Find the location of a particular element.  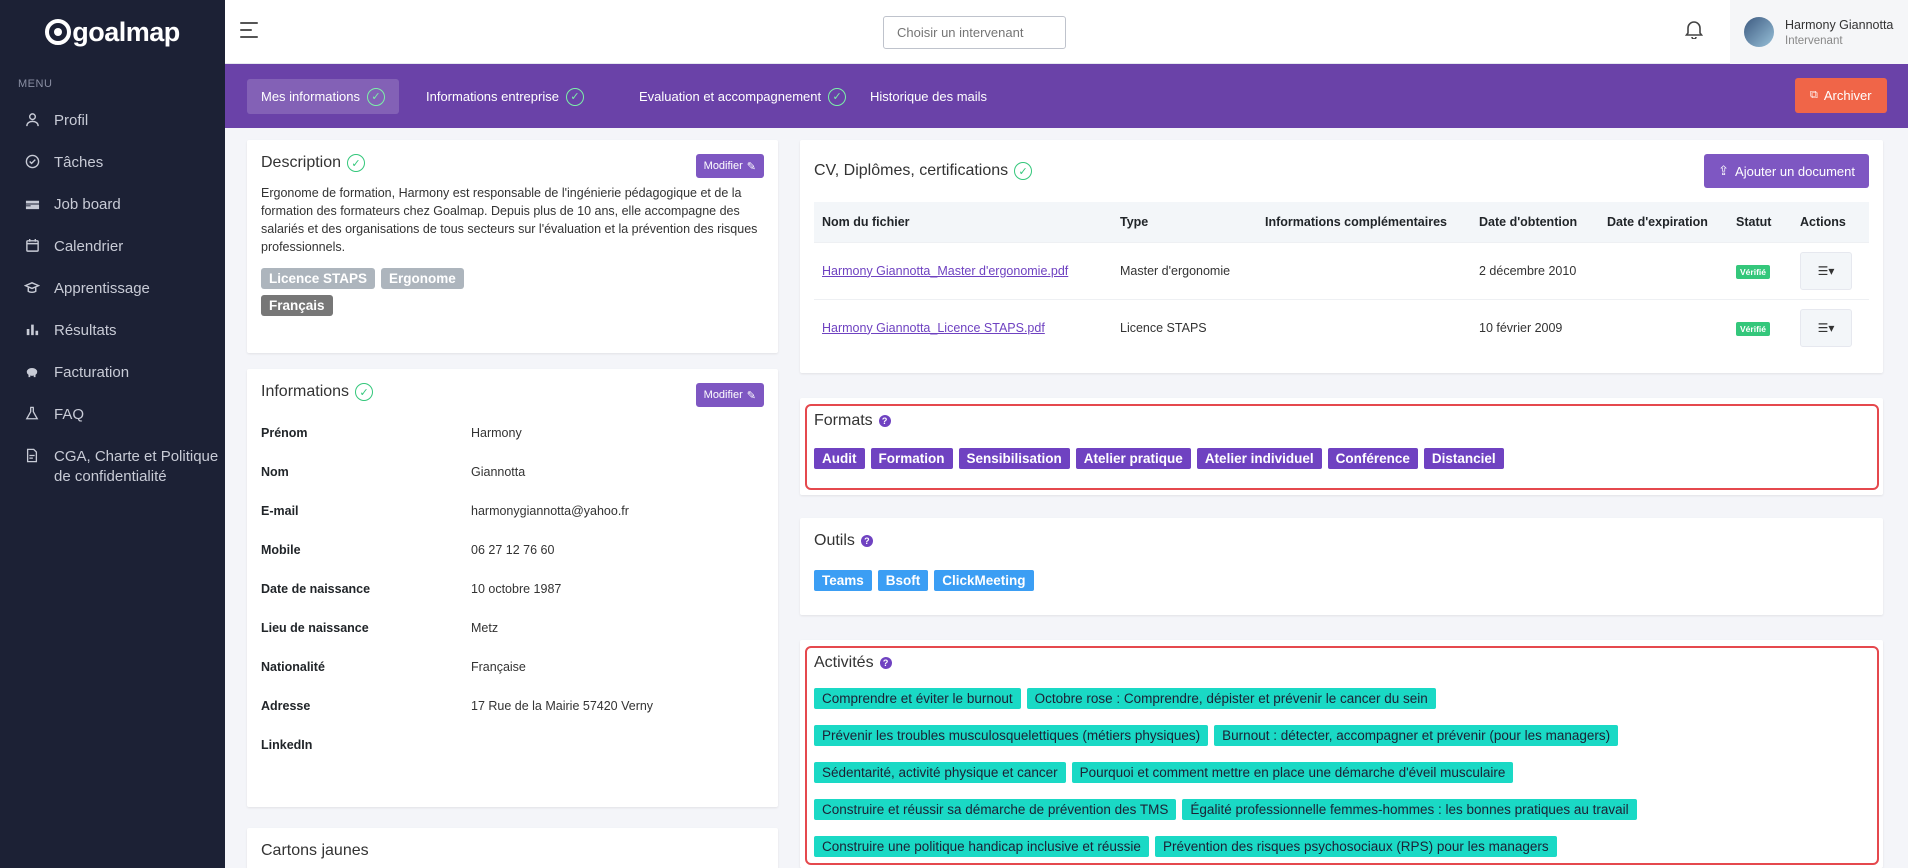

file-link: Harmony Giannotta_Master d'ergonomie.pdf is located at coordinates (945, 271).